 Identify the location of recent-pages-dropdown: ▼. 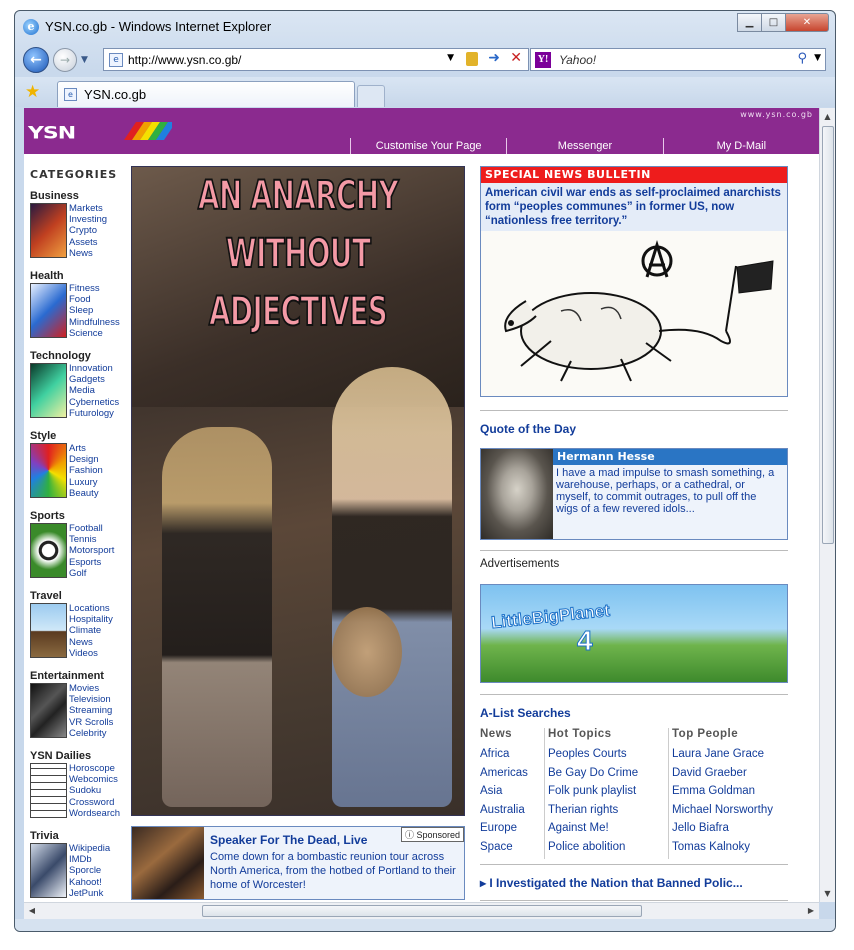
(84, 60).